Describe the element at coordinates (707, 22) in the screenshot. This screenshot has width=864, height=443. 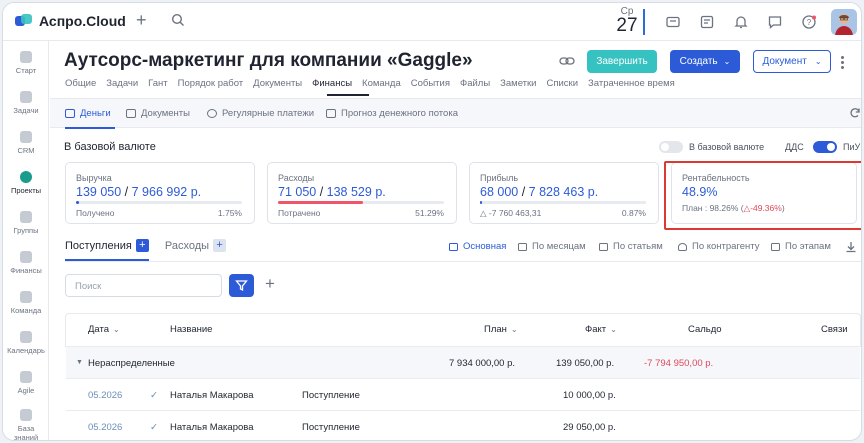
I see `document-icon` at that location.